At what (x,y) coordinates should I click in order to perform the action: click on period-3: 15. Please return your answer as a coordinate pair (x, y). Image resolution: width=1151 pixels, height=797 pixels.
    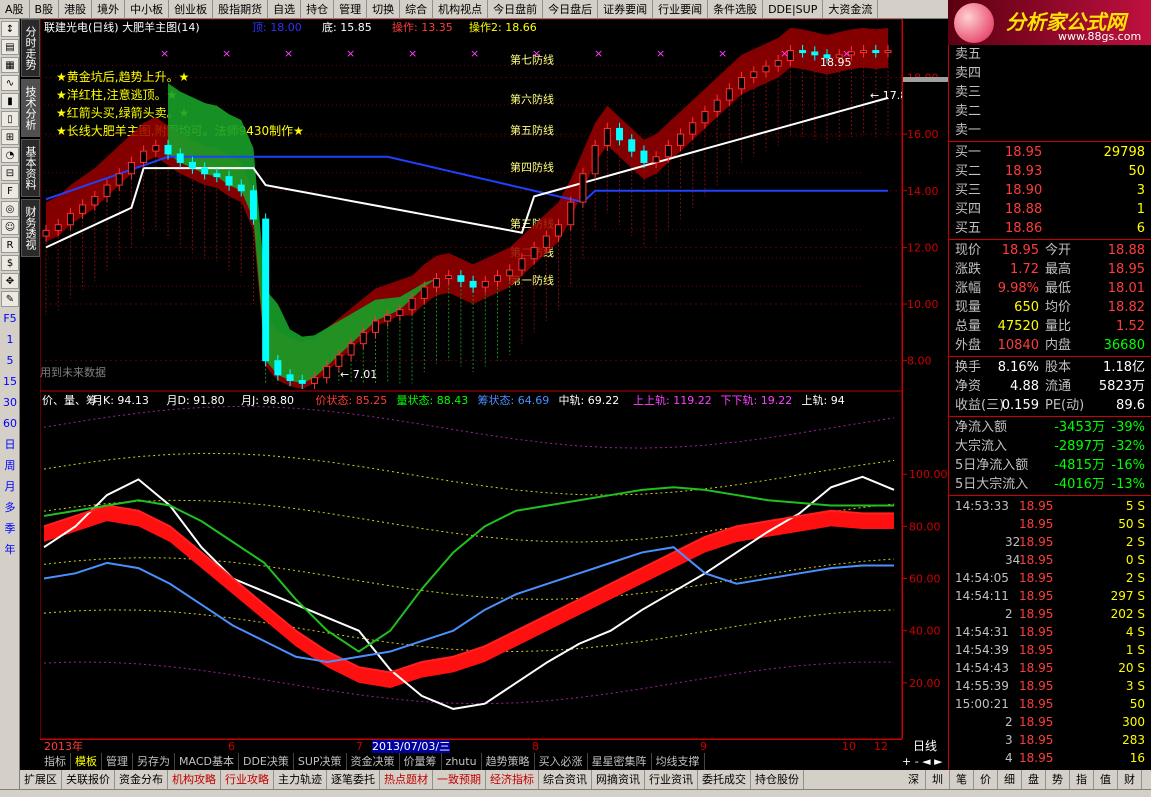
    Looking at the image, I should click on (10, 382).